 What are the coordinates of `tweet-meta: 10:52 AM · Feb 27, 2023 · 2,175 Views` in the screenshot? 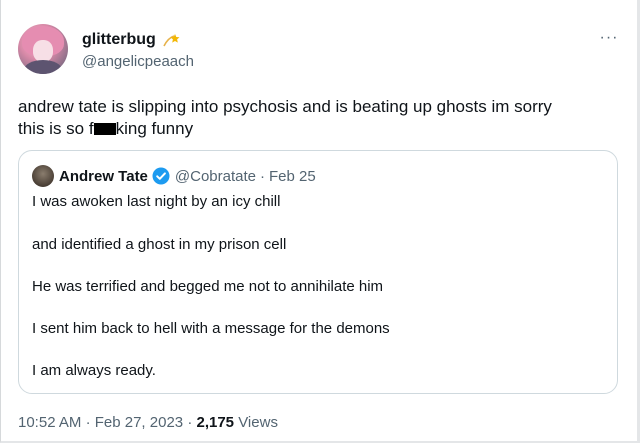 It's located at (148, 422).